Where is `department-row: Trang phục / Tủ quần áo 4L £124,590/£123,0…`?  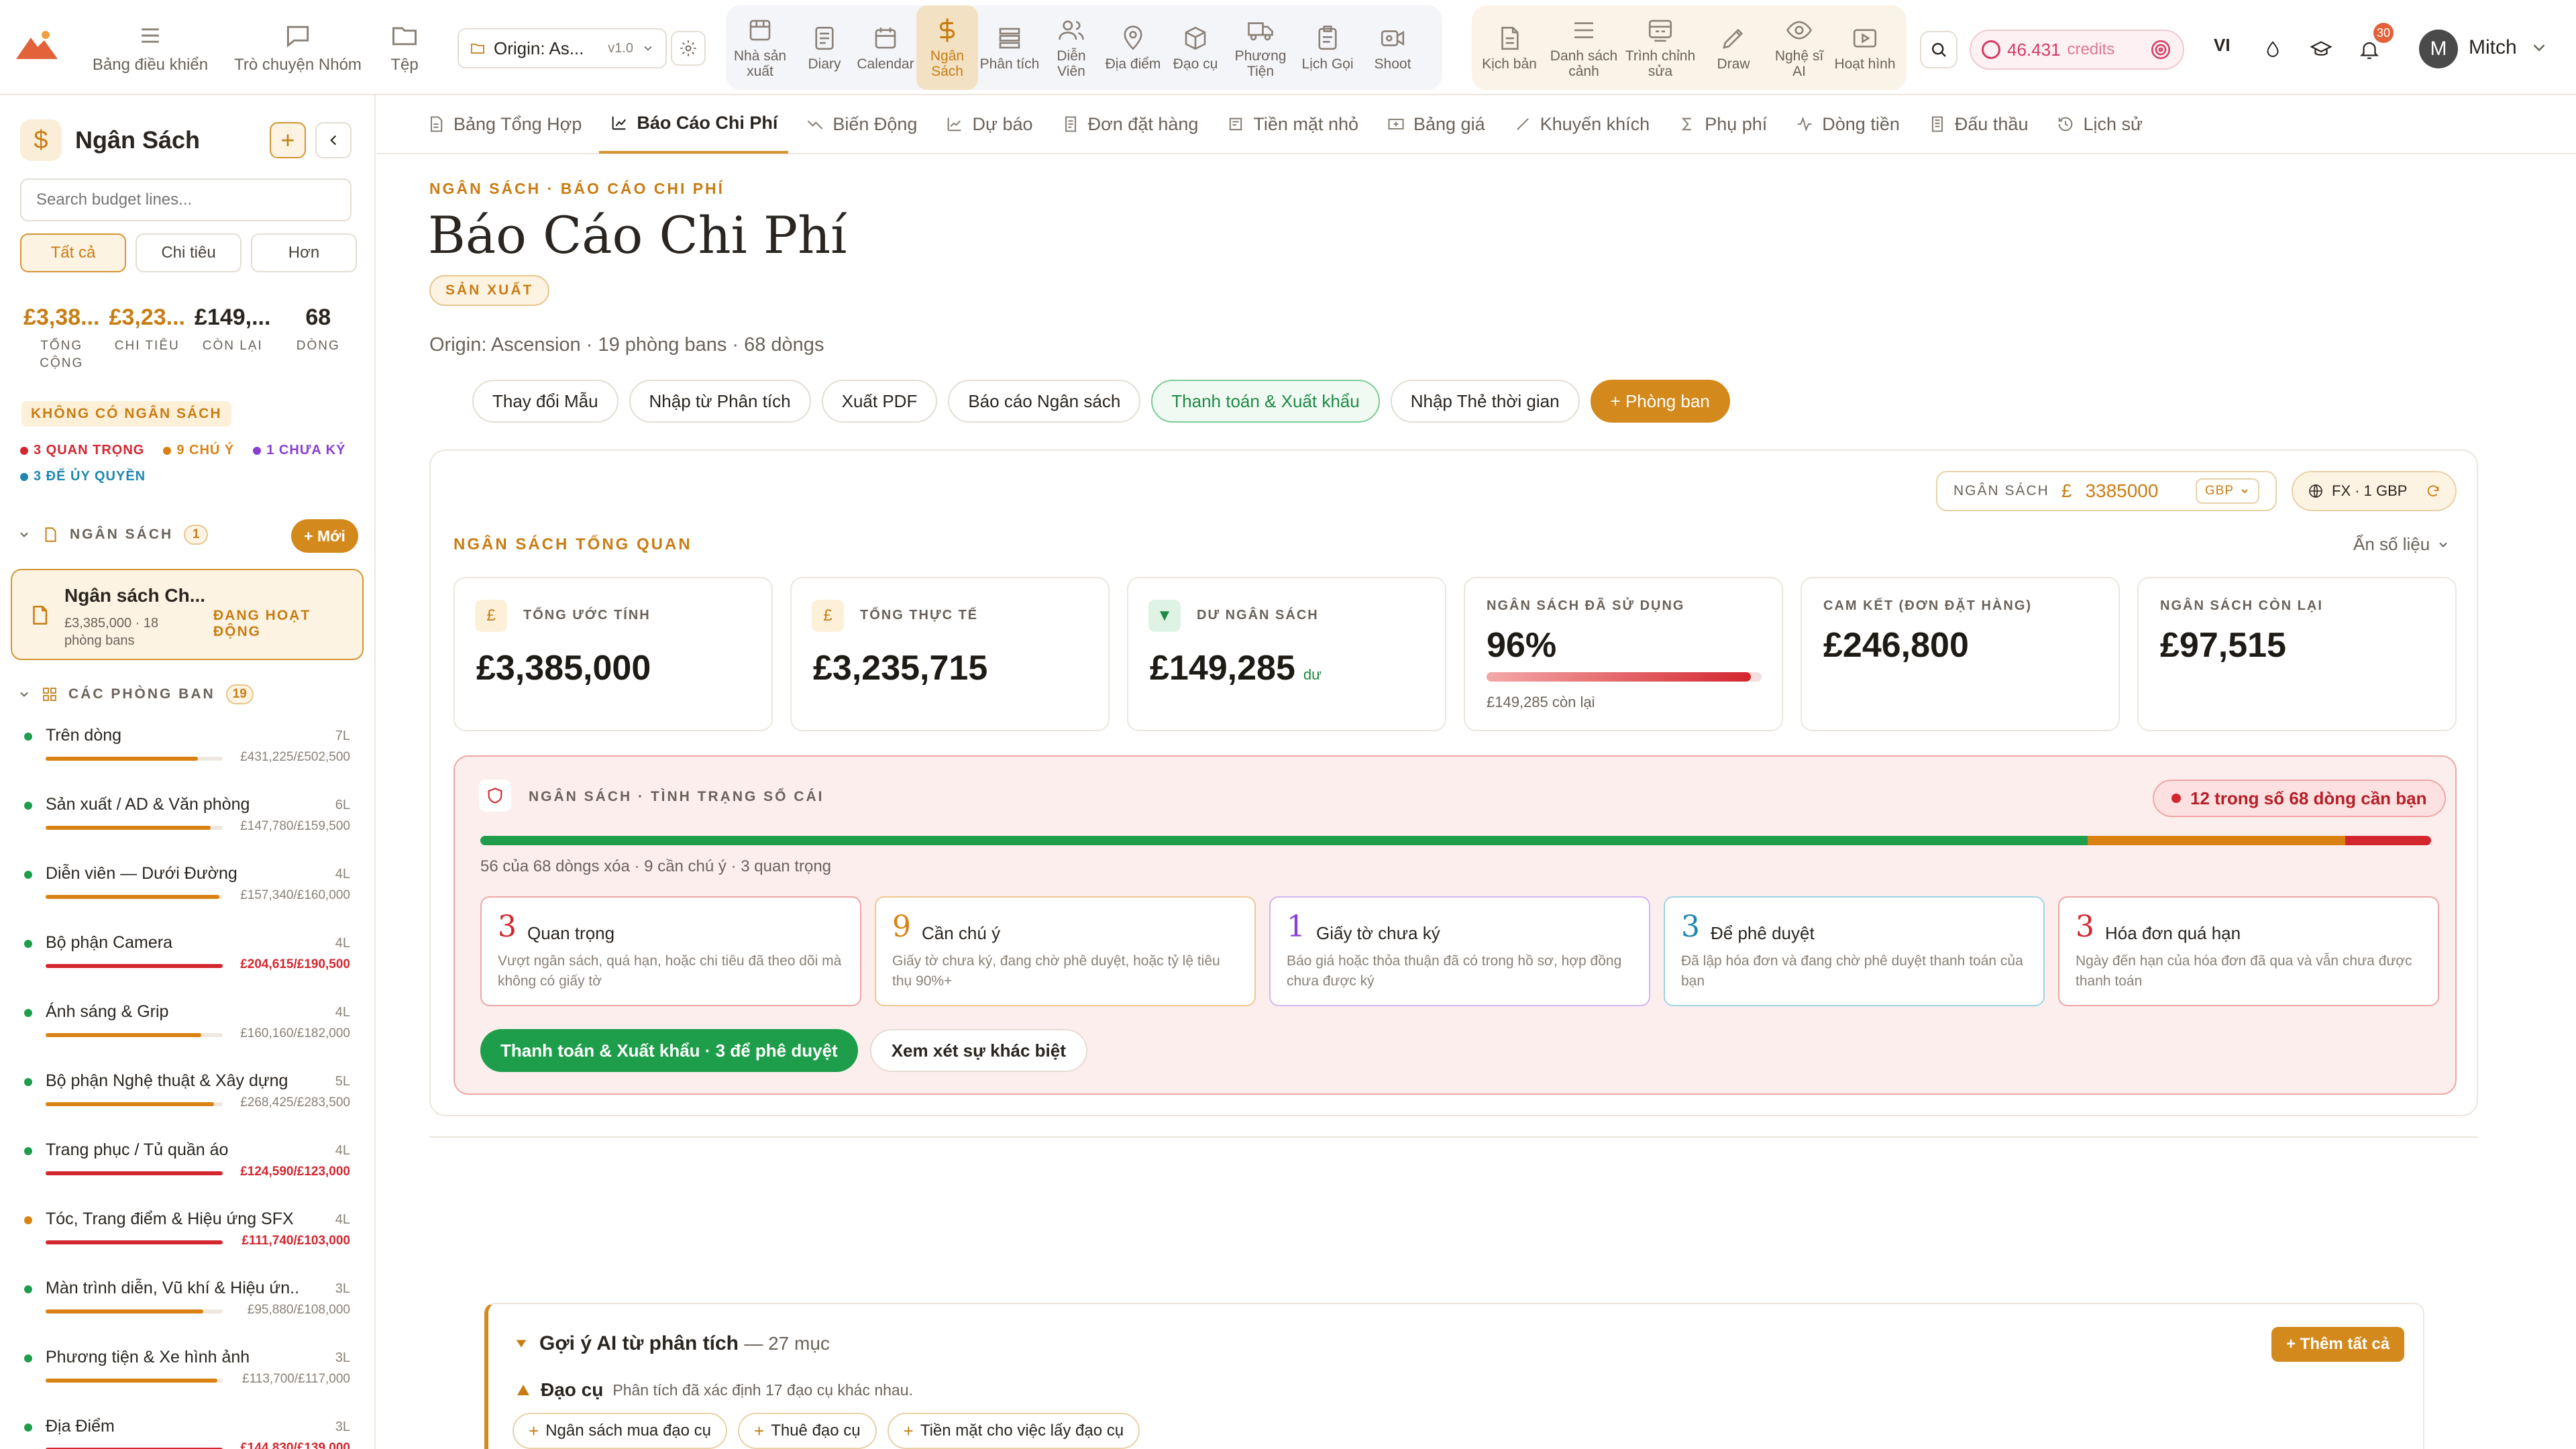
department-row: Trang phục / Tủ quần áo 4L £124,590/£123,0… is located at coordinates (188, 1170).